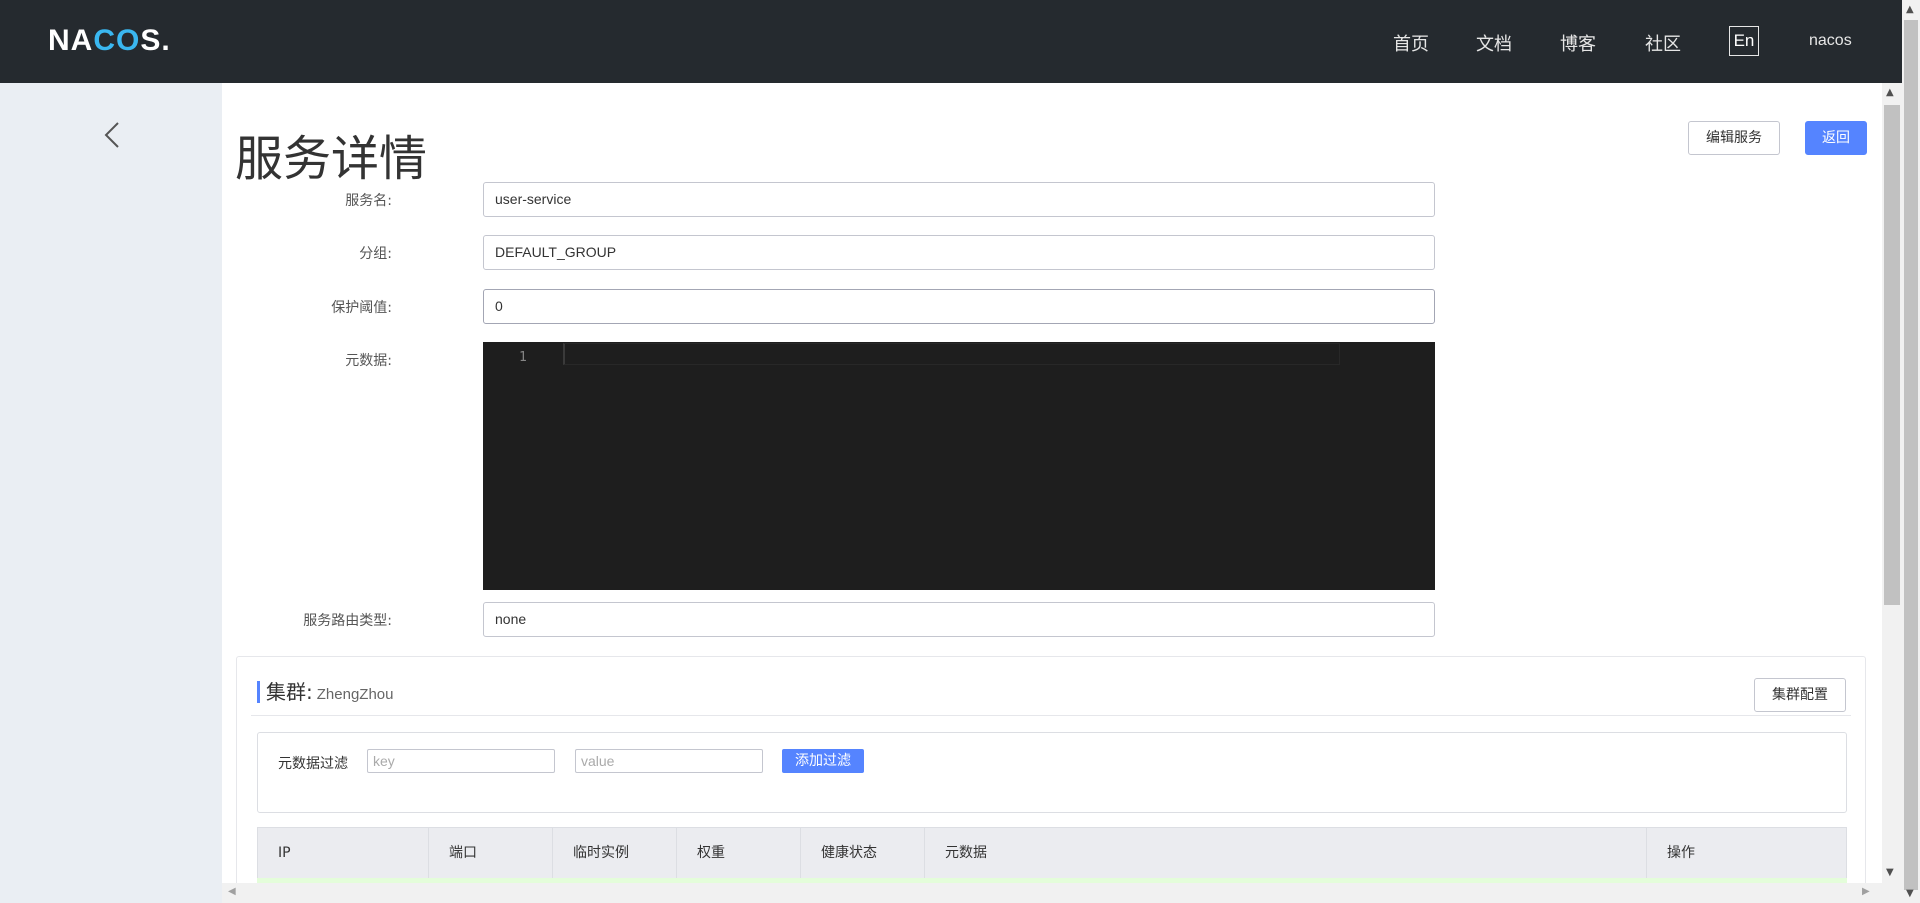 This screenshot has width=1920, height=903. Describe the element at coordinates (111, 493) in the screenshot. I see `sidebar` at that location.